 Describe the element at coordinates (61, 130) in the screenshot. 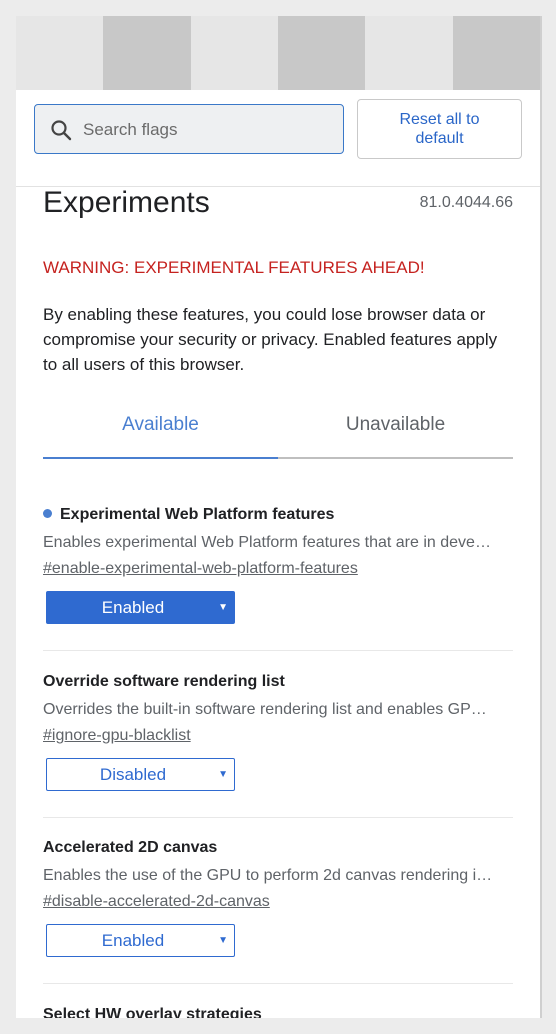

I see `search-icon` at that location.